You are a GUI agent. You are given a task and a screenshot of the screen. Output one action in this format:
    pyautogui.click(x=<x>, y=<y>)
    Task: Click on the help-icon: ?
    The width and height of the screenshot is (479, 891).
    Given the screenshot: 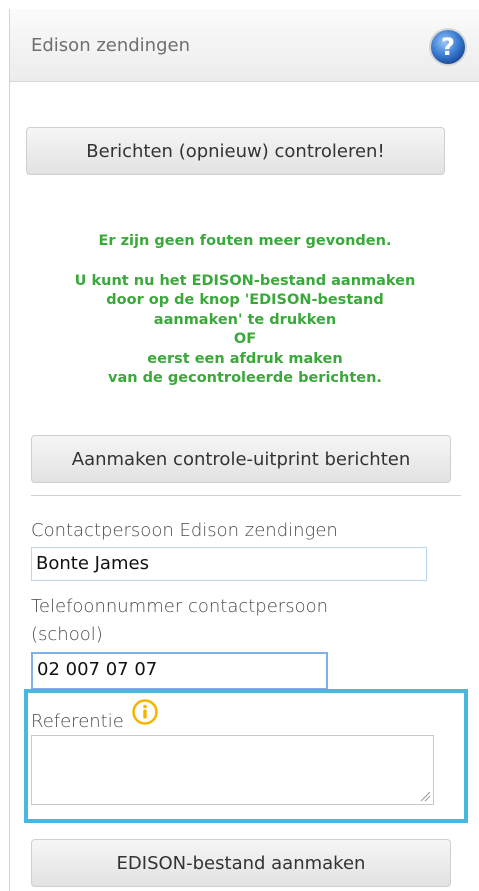 What is the action you would take?
    pyautogui.click(x=448, y=47)
    